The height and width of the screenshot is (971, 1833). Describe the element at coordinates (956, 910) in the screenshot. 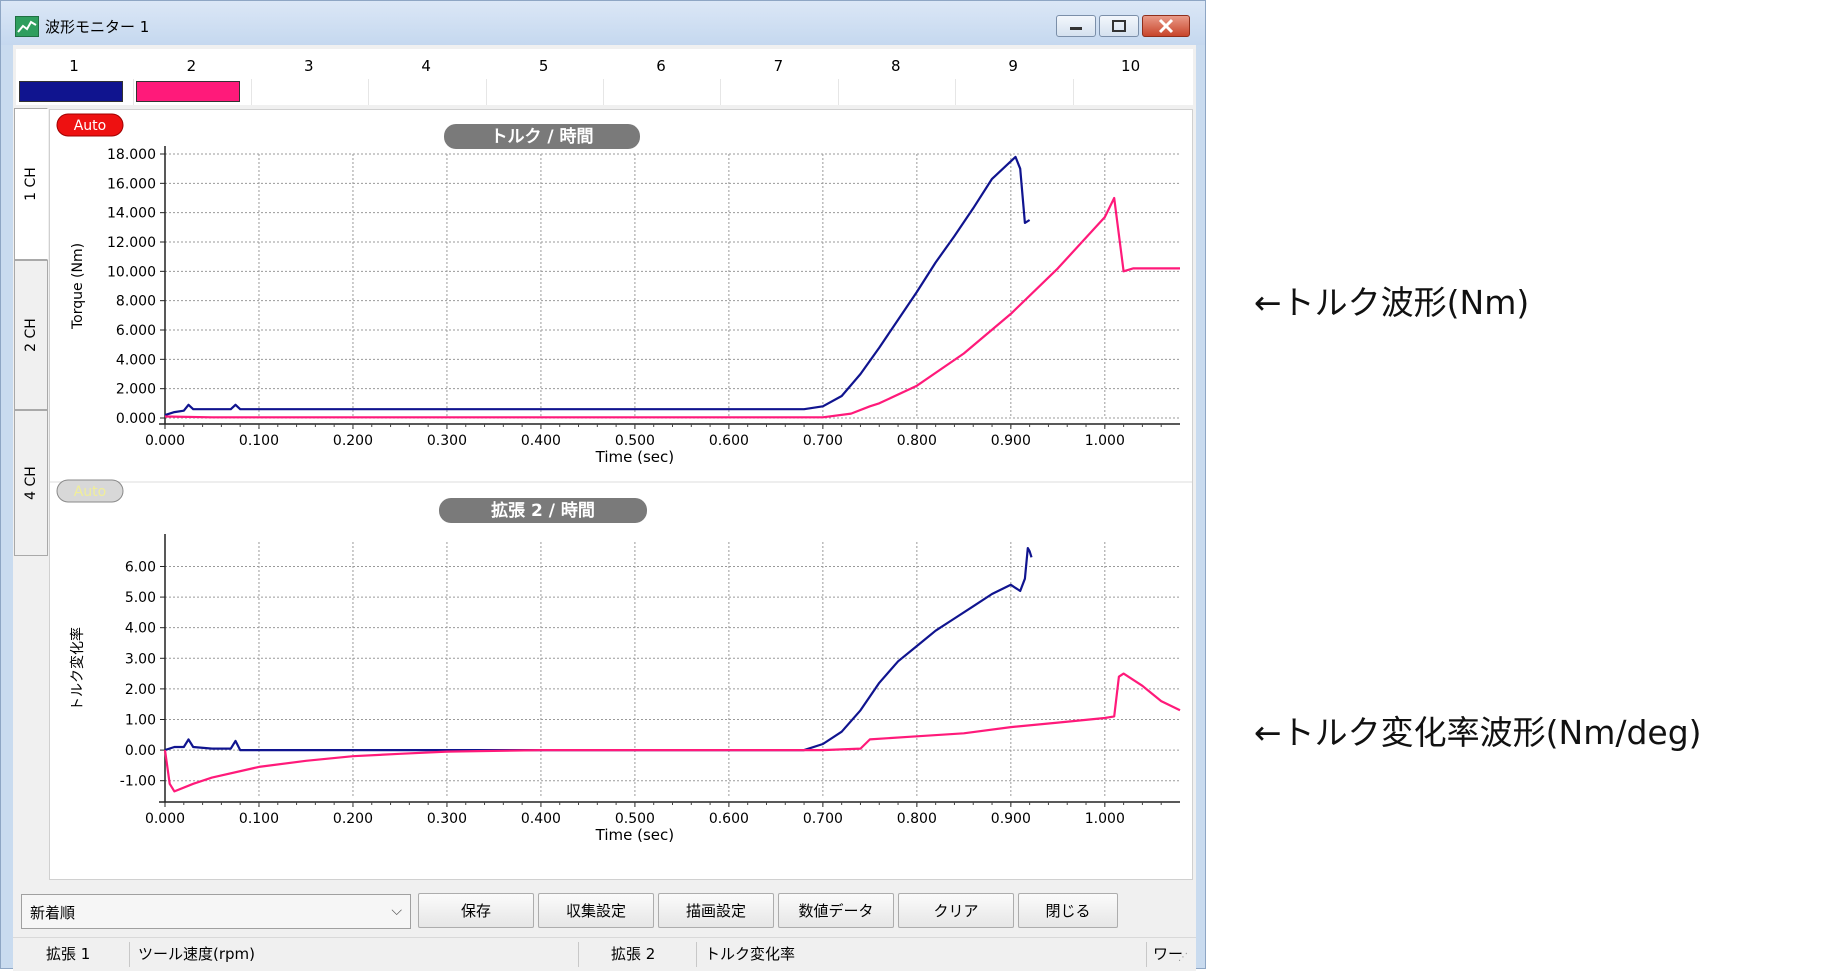

I see `clear-button: クリア` at that location.